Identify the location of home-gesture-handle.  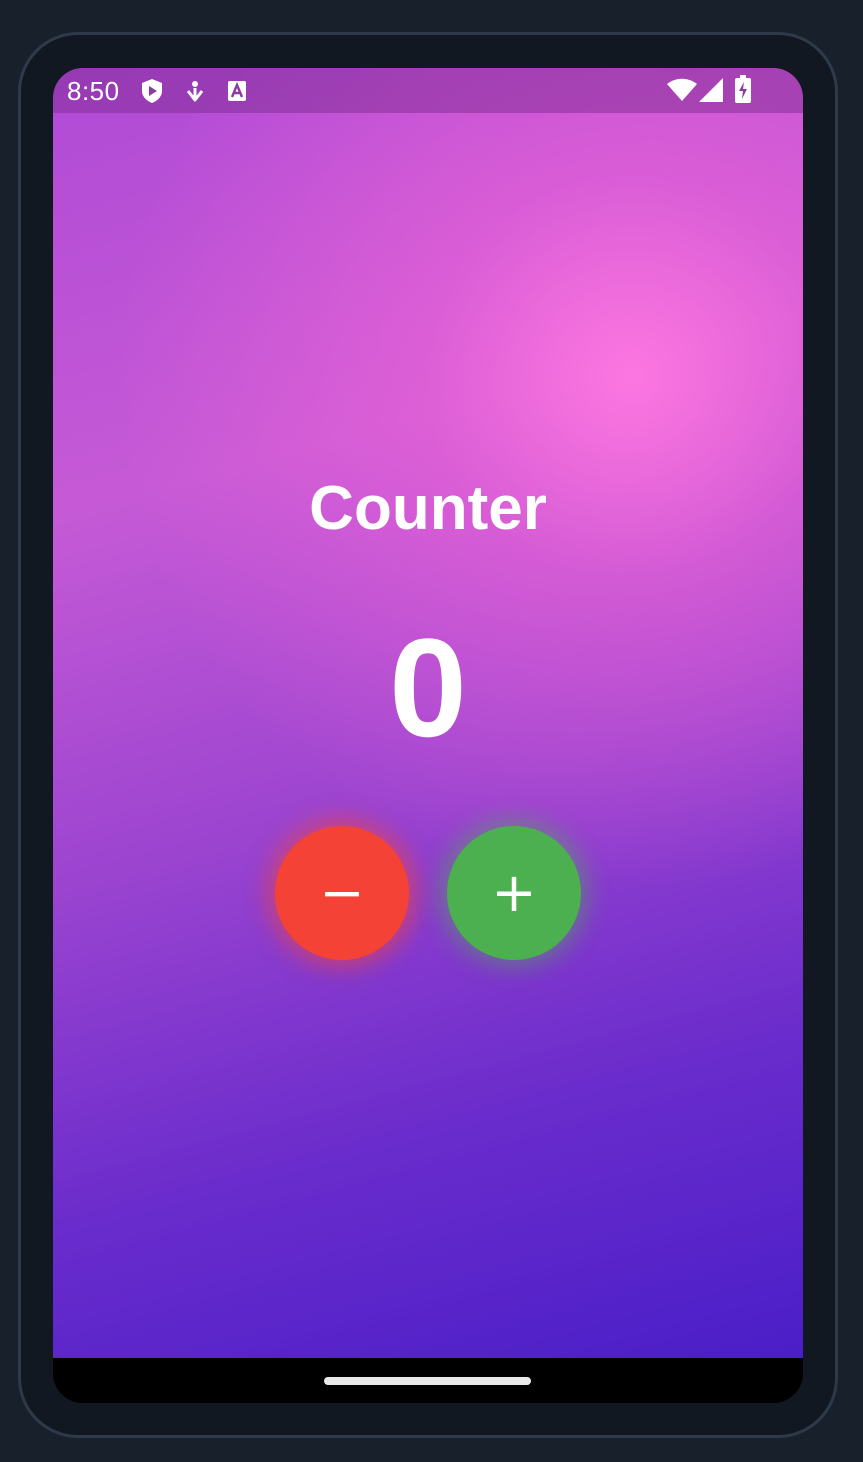
(427, 1381).